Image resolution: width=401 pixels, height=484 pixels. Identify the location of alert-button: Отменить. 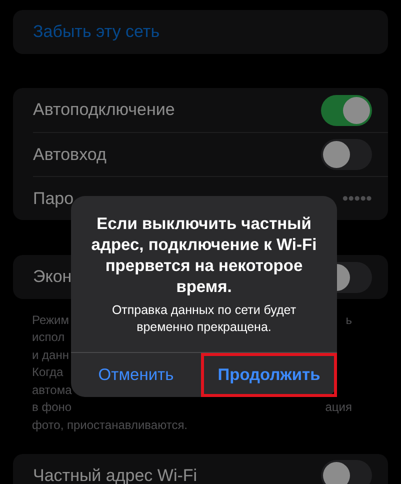
(136, 375).